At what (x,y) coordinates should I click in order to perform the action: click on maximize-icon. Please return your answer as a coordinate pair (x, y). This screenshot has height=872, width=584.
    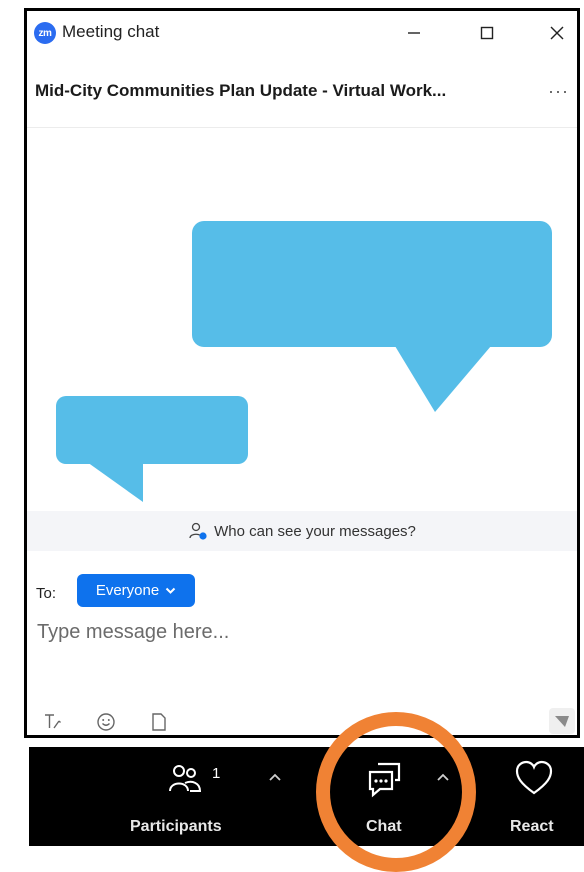
    Looking at the image, I should click on (487, 33).